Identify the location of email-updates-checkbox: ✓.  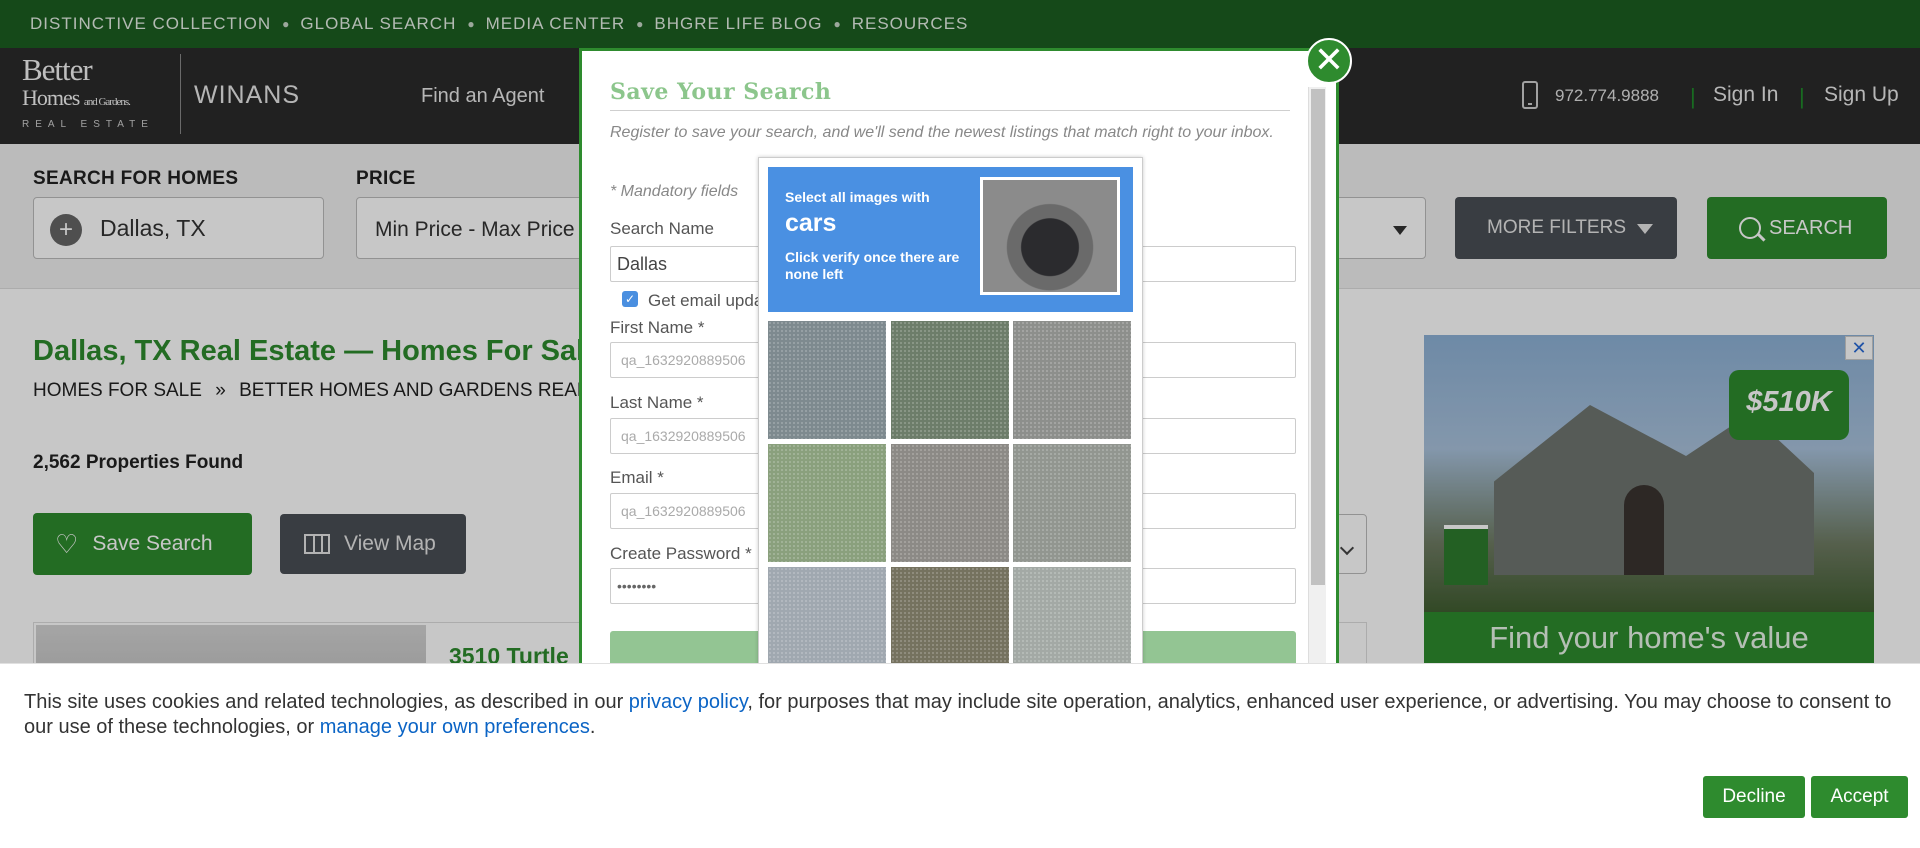
(630, 299).